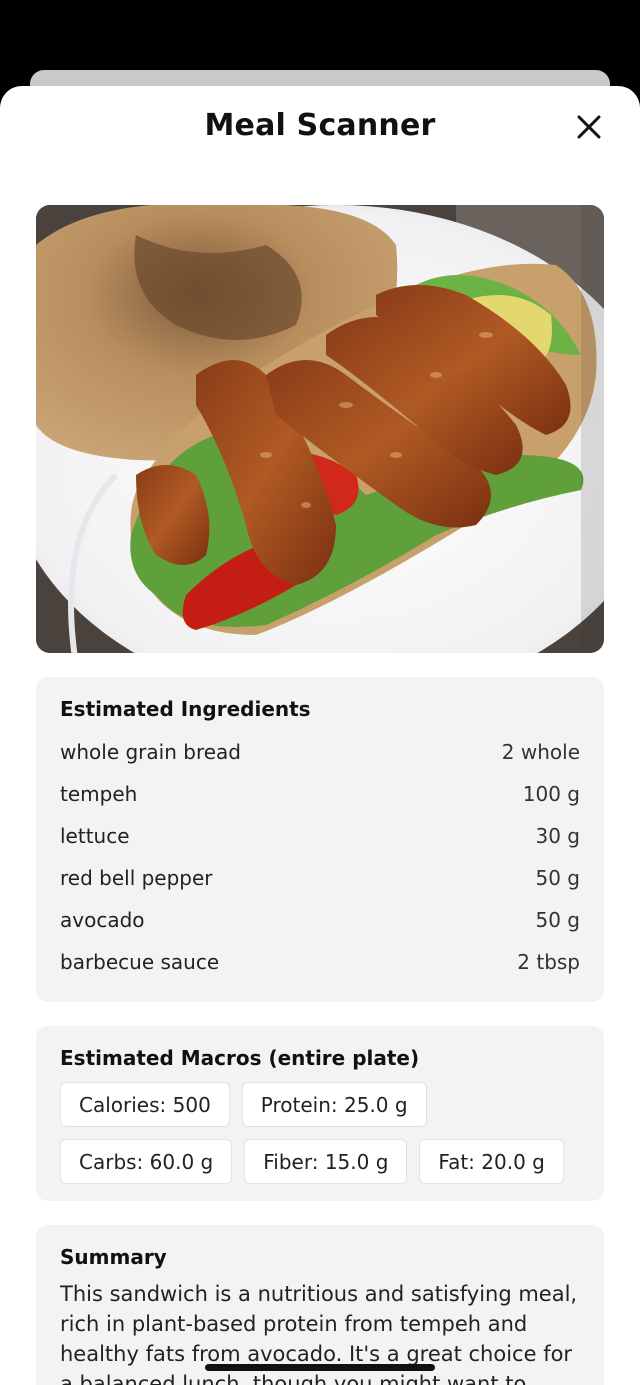 This screenshot has height=1385, width=640. I want to click on protein-chip: Protein: 25.0 g, so click(334, 1104).